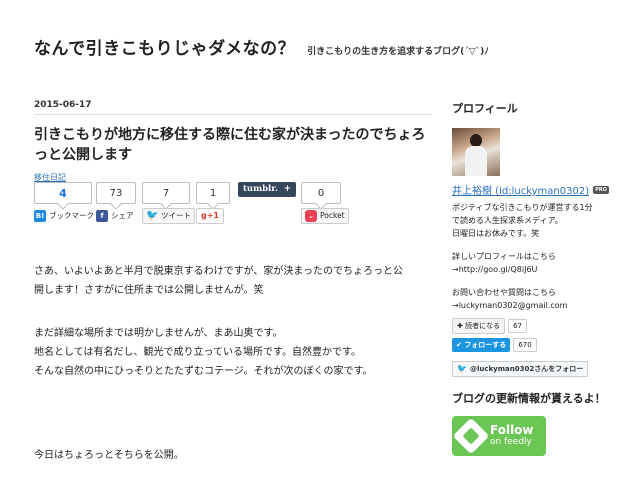 This screenshot has height=477, width=638. What do you see at coordinates (479, 326) in the screenshot?
I see `subscribe-reader-button: ✚ 読者になる` at bounding box center [479, 326].